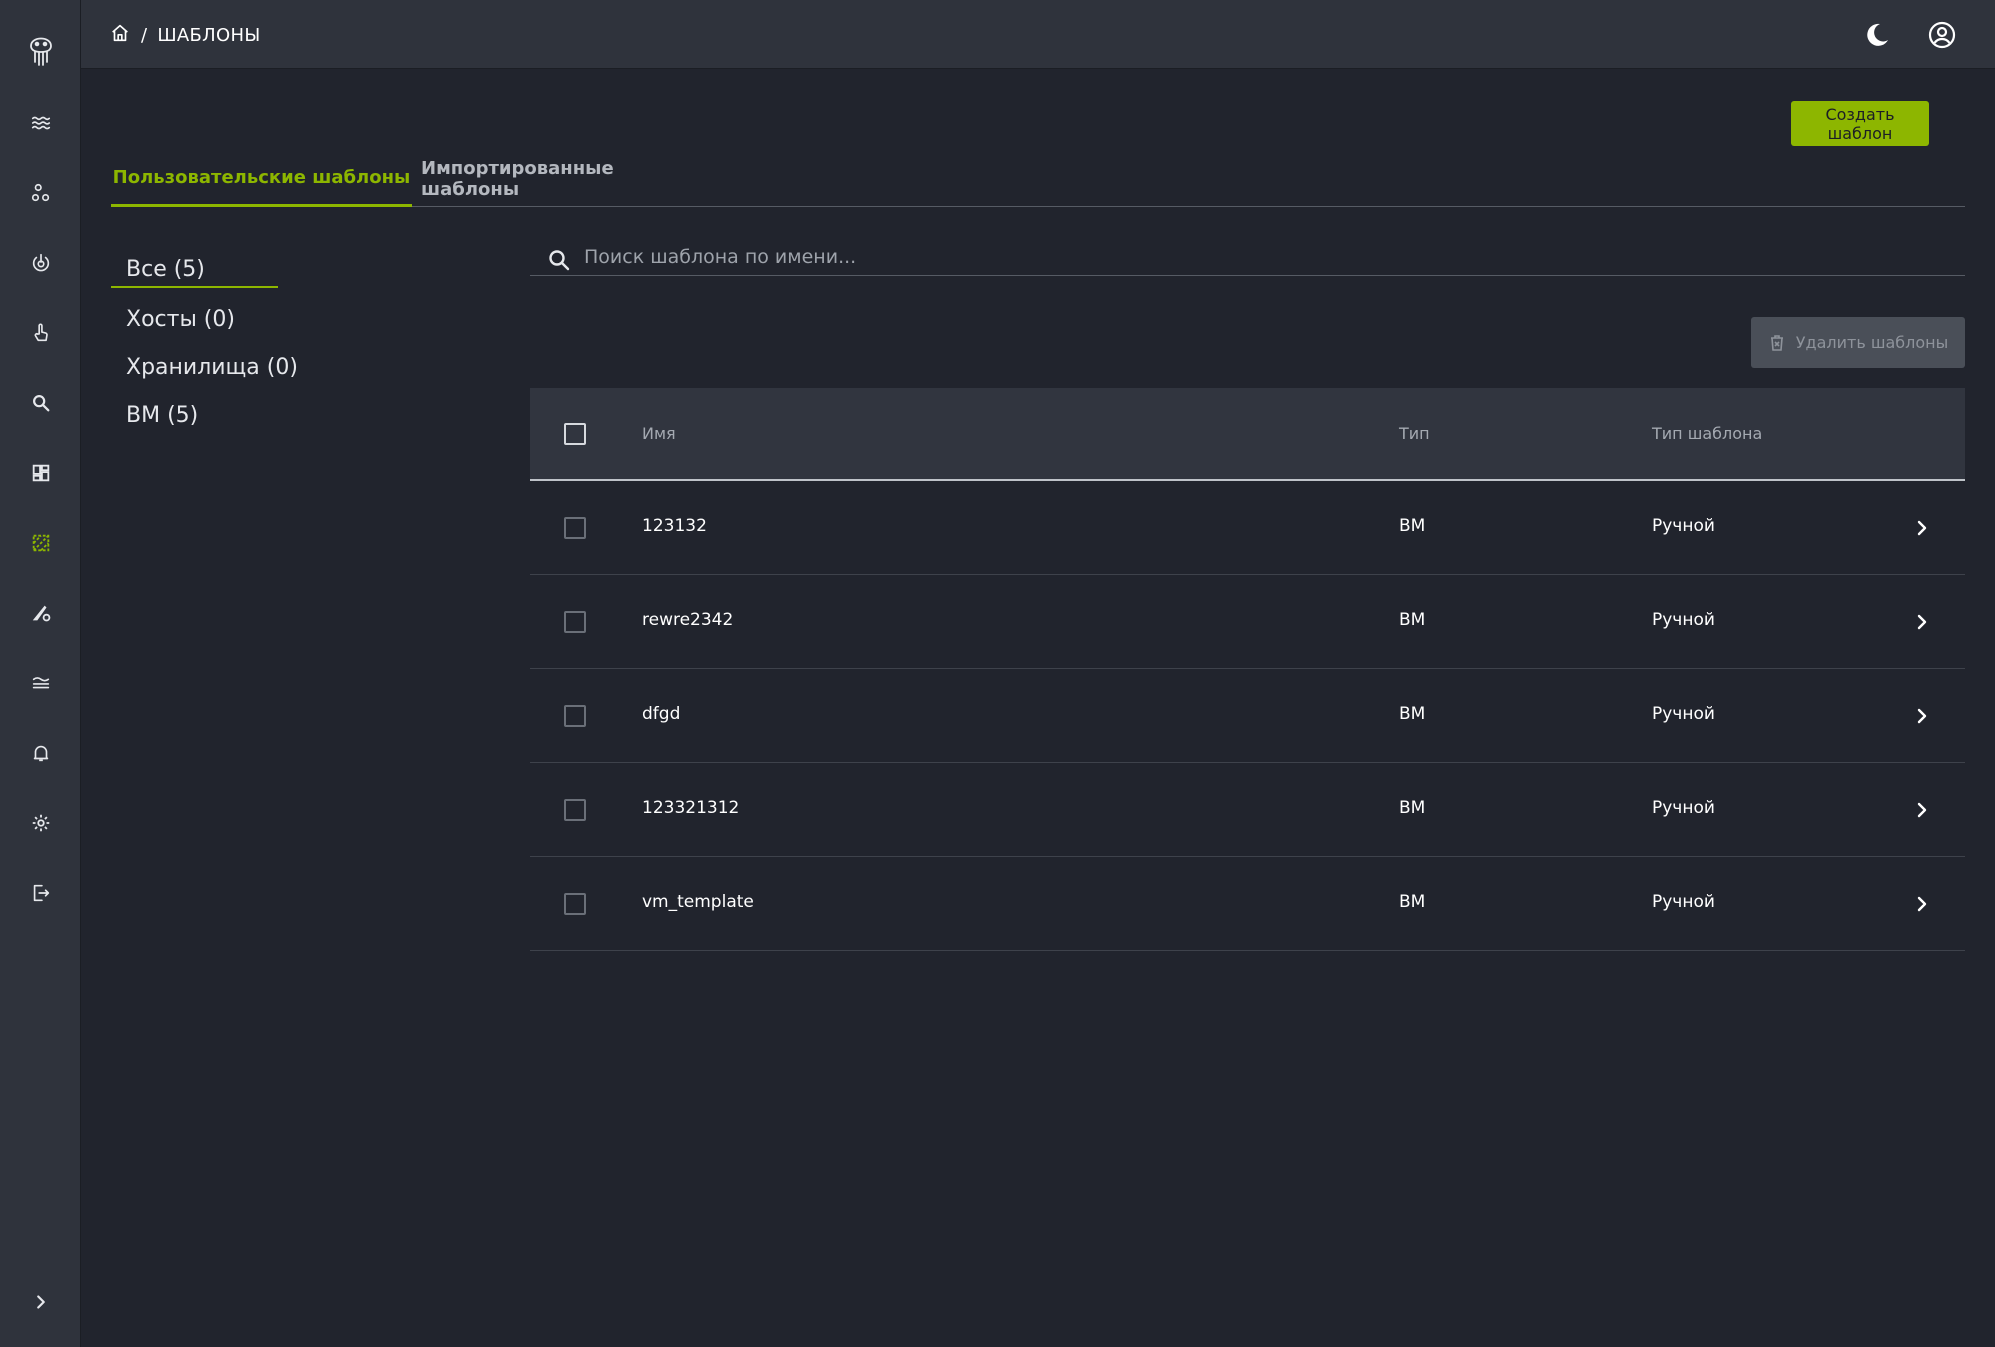  I want to click on delete-templates-label: Удалить шаблоны, so click(1872, 342).